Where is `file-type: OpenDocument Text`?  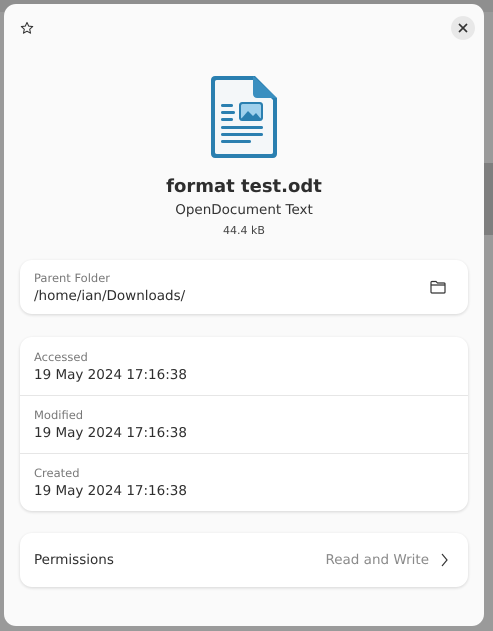 file-type: OpenDocument Text is located at coordinates (244, 210).